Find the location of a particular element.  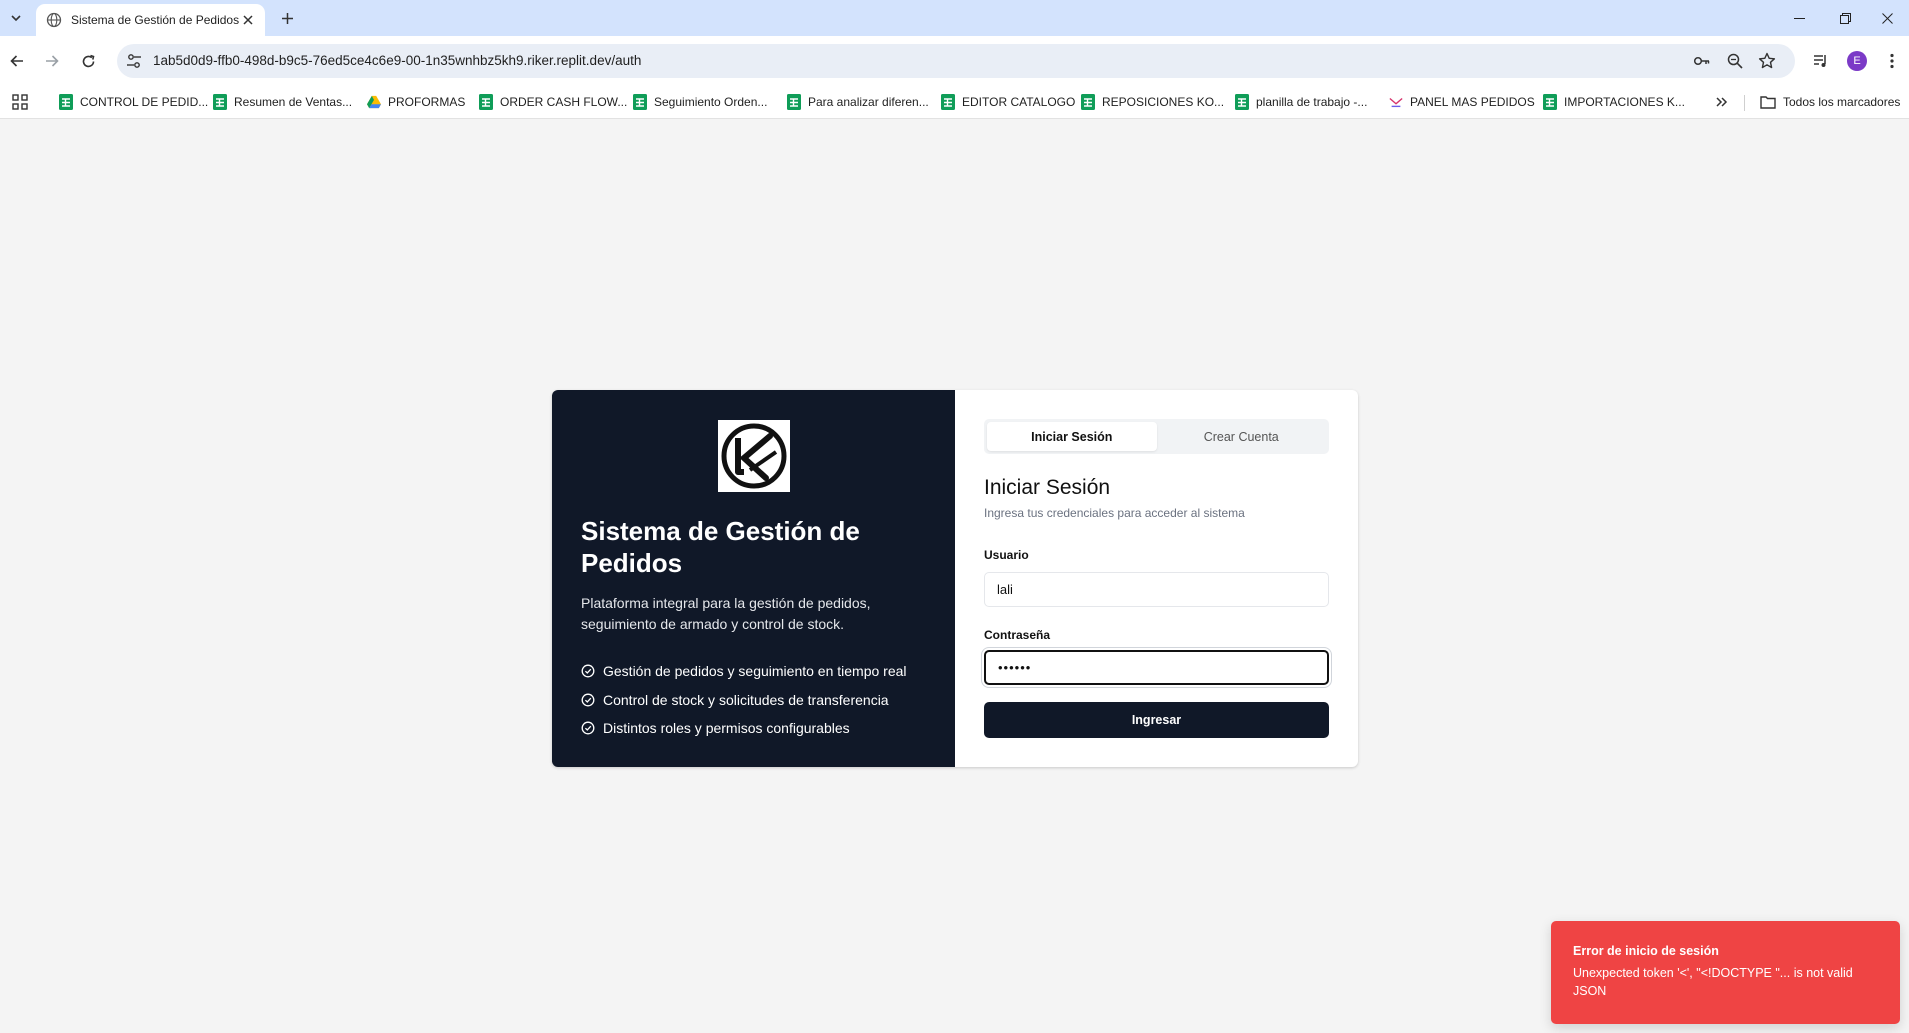

bookmark-label: PROFORMAS is located at coordinates (427, 102).